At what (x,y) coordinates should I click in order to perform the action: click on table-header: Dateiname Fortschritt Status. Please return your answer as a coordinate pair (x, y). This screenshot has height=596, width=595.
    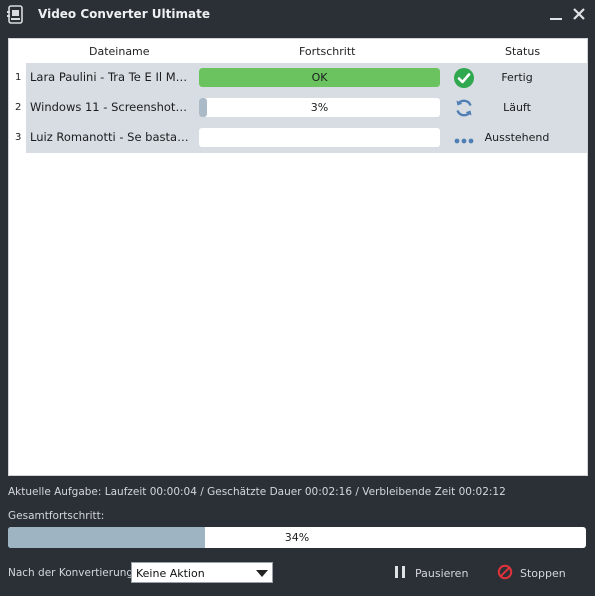
    Looking at the image, I should click on (298, 51).